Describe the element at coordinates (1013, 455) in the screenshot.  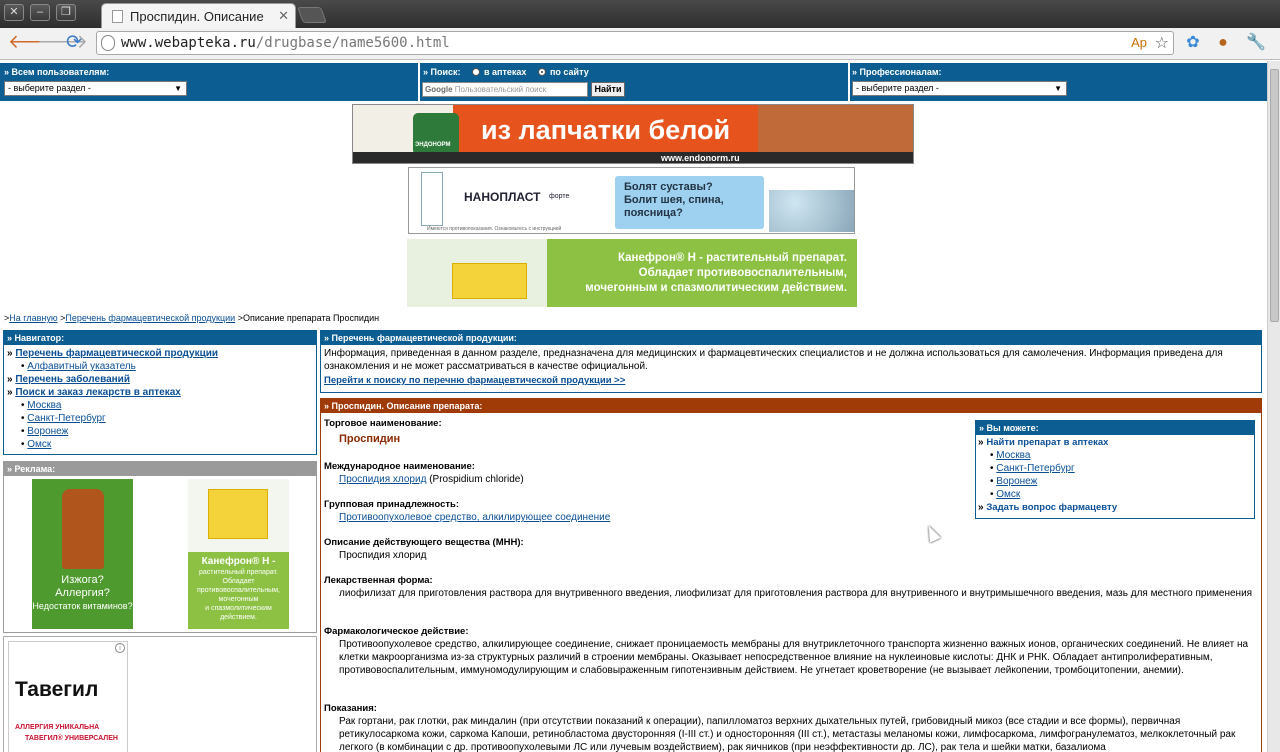
I see `you-can-city-moscow: Москва` at that location.